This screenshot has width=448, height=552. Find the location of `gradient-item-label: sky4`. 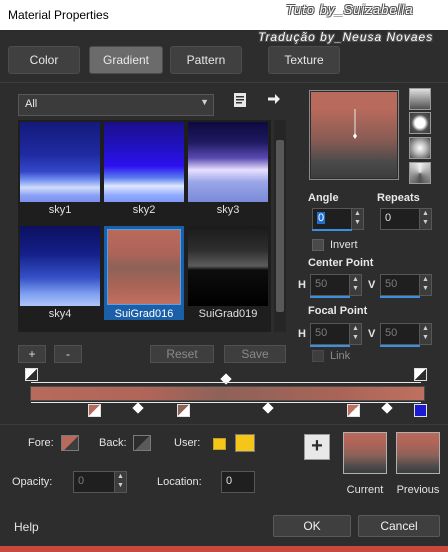

gradient-item-label: sky4 is located at coordinates (60, 314).